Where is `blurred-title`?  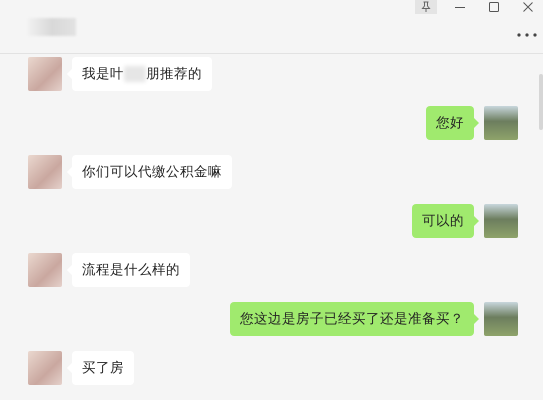 blurred-title is located at coordinates (52, 27).